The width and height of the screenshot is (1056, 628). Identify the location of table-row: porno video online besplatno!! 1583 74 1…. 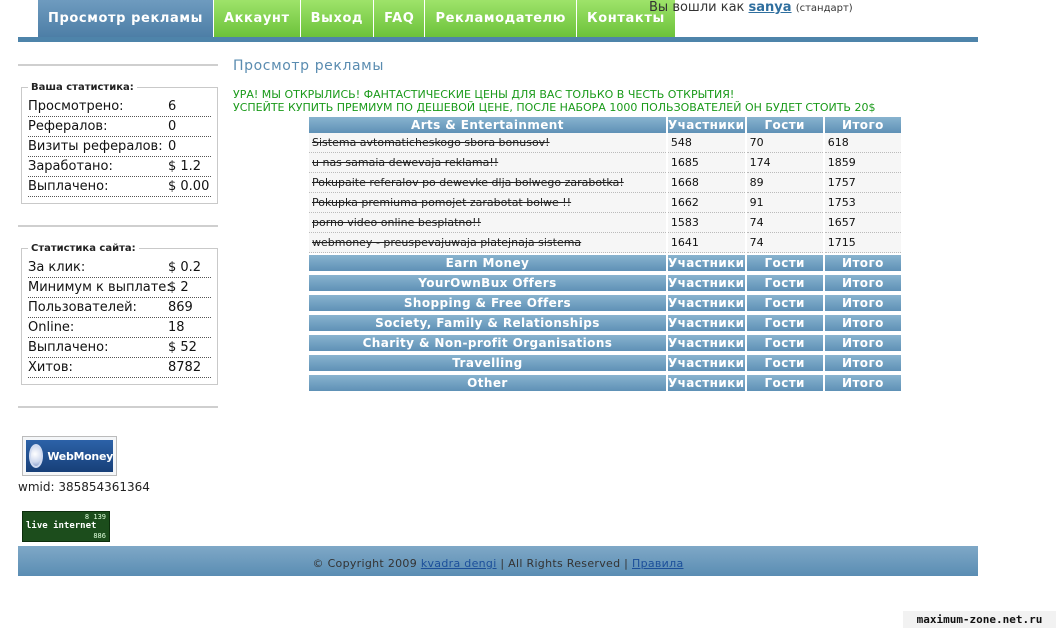
(605, 223).